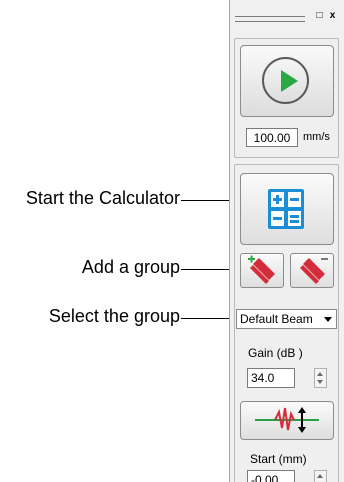 Image resolution: width=344 pixels, height=482 pixels. I want to click on play-icon, so click(285, 80).